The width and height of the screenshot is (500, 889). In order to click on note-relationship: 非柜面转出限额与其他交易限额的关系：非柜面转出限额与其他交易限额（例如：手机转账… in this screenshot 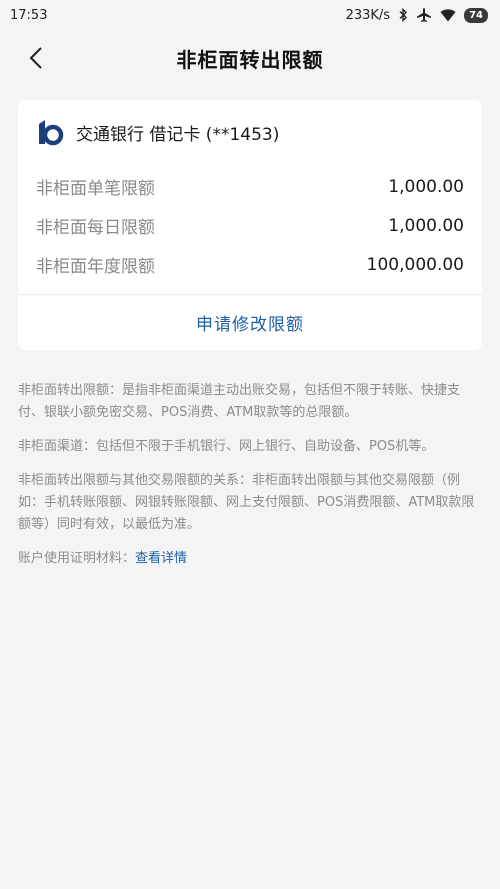, I will do `click(246, 502)`.